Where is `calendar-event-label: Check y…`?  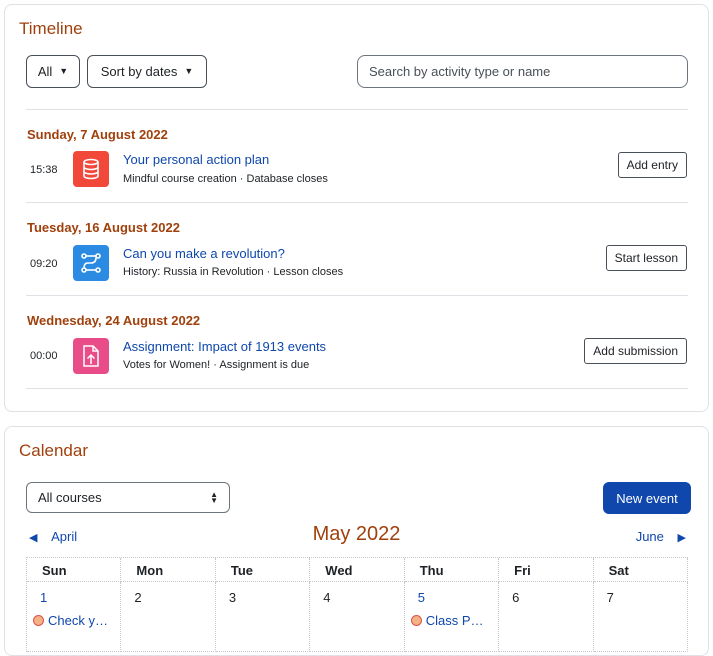
calendar-event-label: Check y… is located at coordinates (78, 620).